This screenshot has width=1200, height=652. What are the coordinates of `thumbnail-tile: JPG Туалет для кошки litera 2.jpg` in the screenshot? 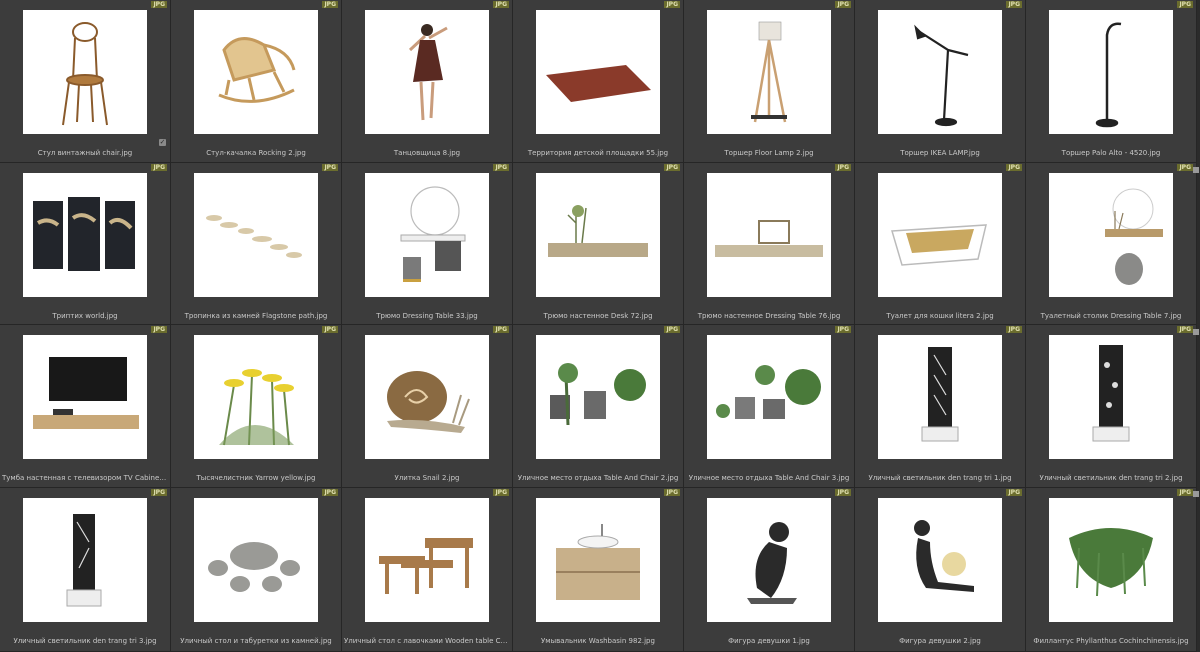 It's located at (940, 244).